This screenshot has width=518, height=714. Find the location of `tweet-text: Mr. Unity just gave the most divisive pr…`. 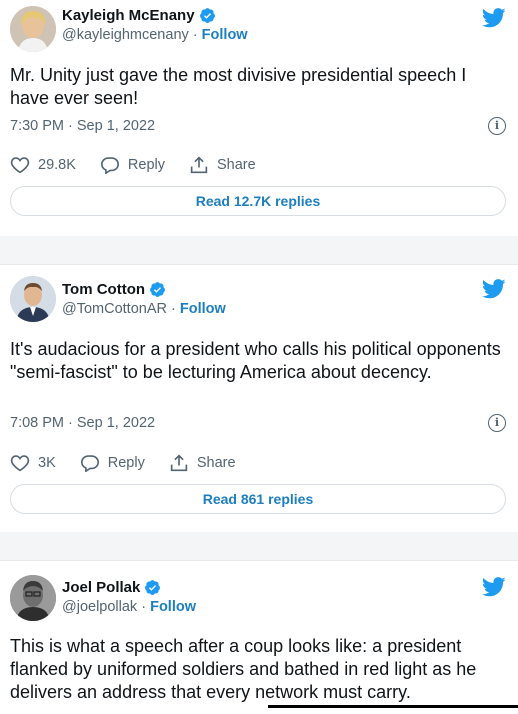

tweet-text: Mr. Unity just gave the most divisive pr… is located at coordinates (238, 86).